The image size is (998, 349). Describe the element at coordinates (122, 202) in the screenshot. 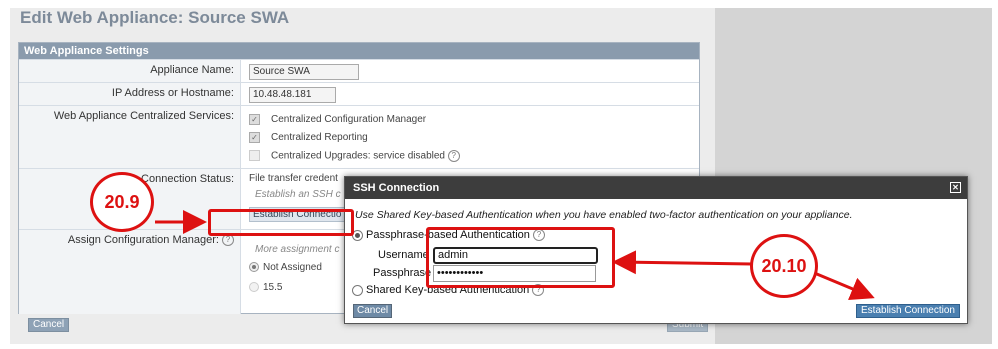

I see `step-marker-20-9: 20.9` at that location.